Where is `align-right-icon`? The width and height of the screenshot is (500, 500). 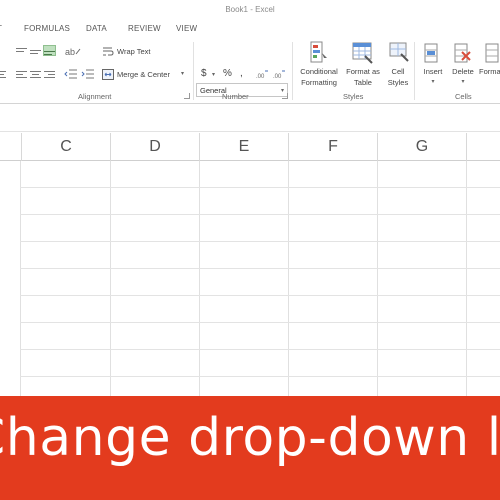 align-right-icon is located at coordinates (49, 74).